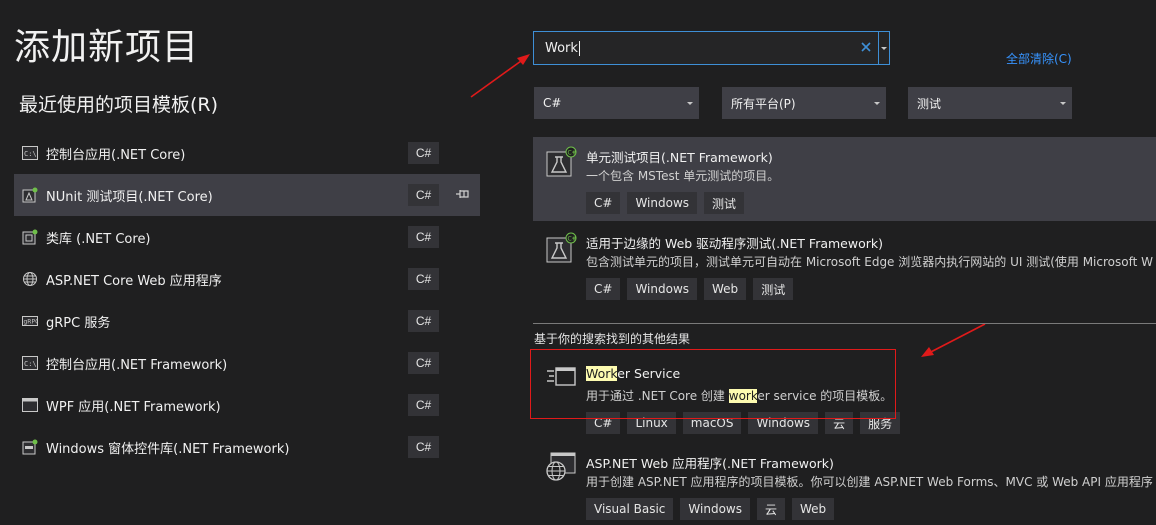  Describe the element at coordinates (612, 339) in the screenshot. I see `other-results-label: 基于你的搜索找到的其他结果` at that location.